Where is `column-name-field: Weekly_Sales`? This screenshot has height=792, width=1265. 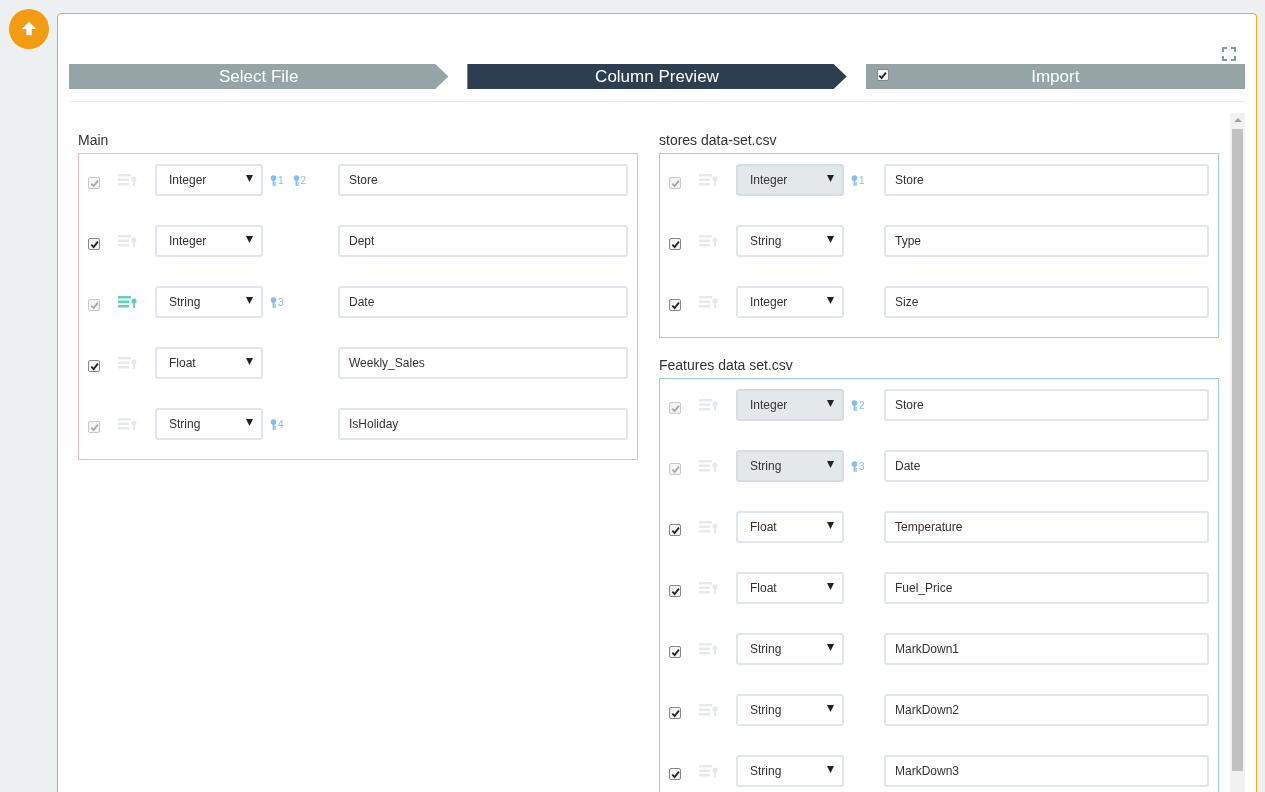
column-name-field: Weekly_Sales is located at coordinates (483, 363).